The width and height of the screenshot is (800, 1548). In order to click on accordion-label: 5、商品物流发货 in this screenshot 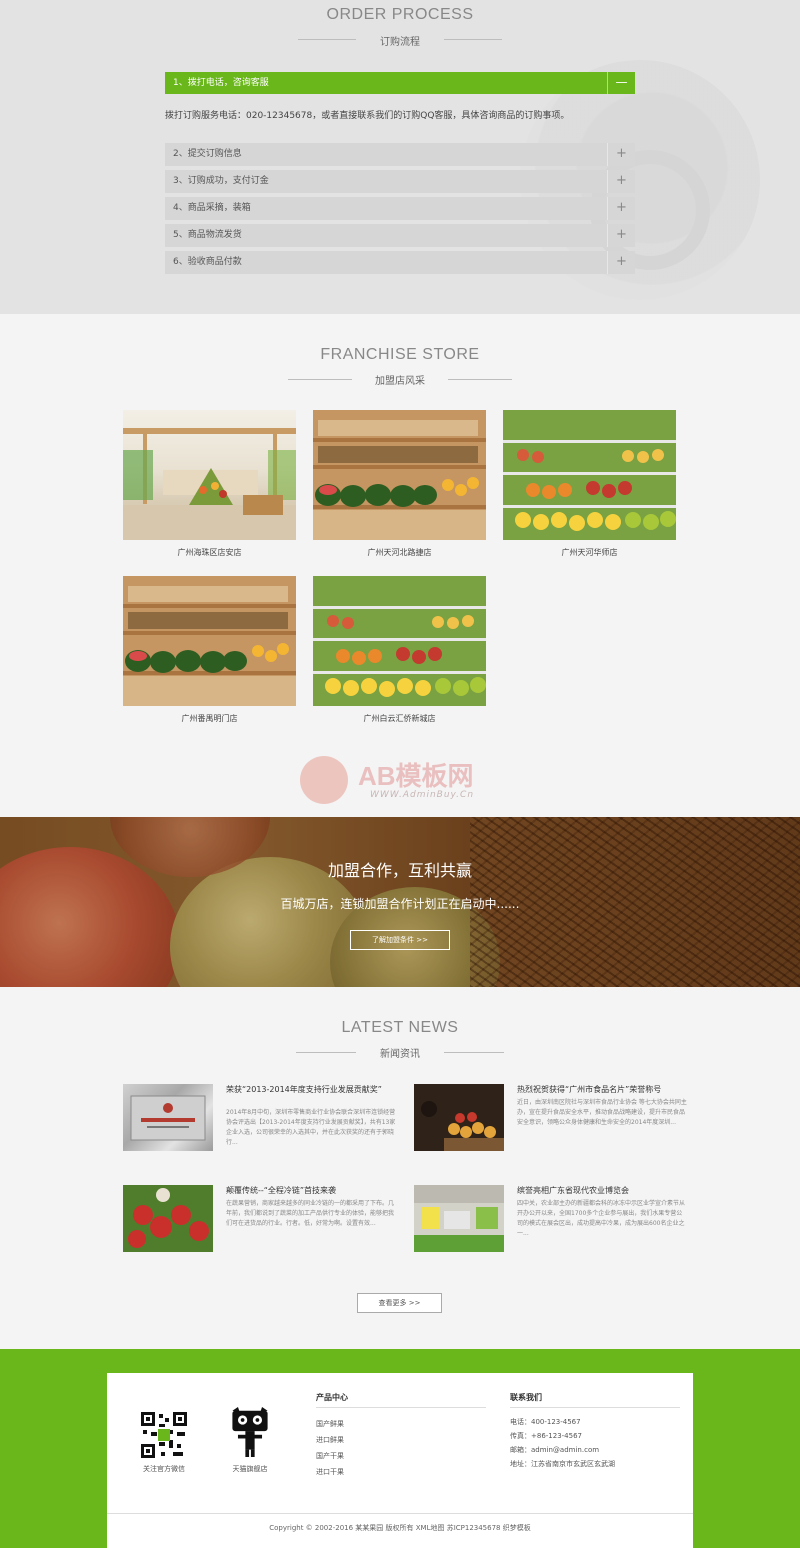, I will do `click(207, 235)`.